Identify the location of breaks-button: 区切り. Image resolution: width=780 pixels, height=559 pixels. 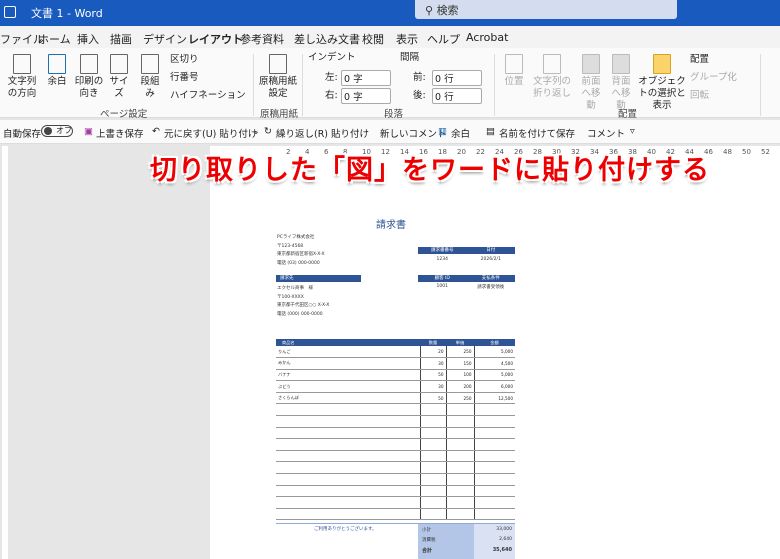
(184, 60).